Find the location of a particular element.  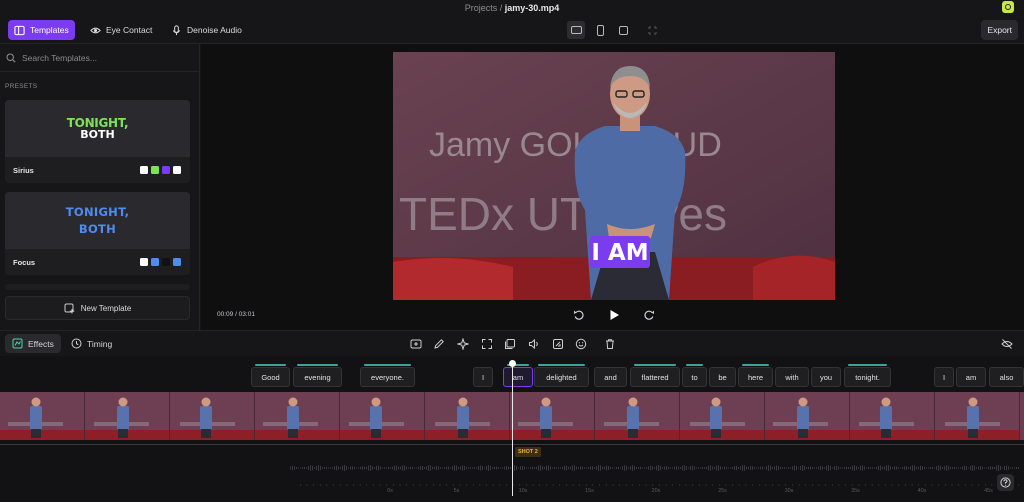

transcript-word: delighted is located at coordinates (561, 375).